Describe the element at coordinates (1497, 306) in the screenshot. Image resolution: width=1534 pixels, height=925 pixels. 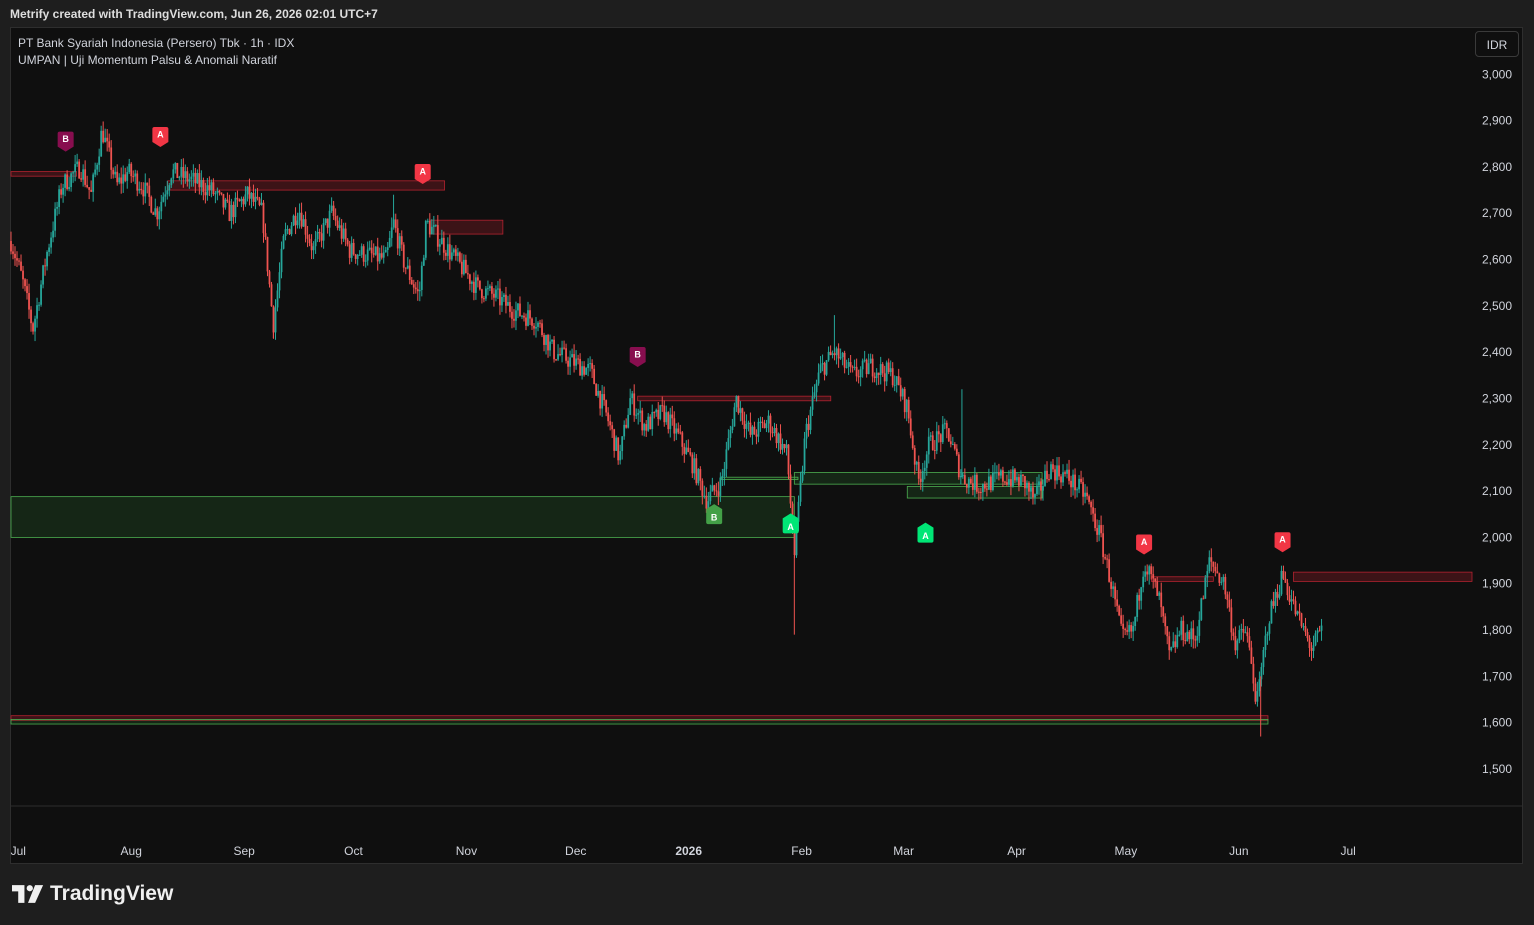
I see `price-tick-label: 2,500` at that location.